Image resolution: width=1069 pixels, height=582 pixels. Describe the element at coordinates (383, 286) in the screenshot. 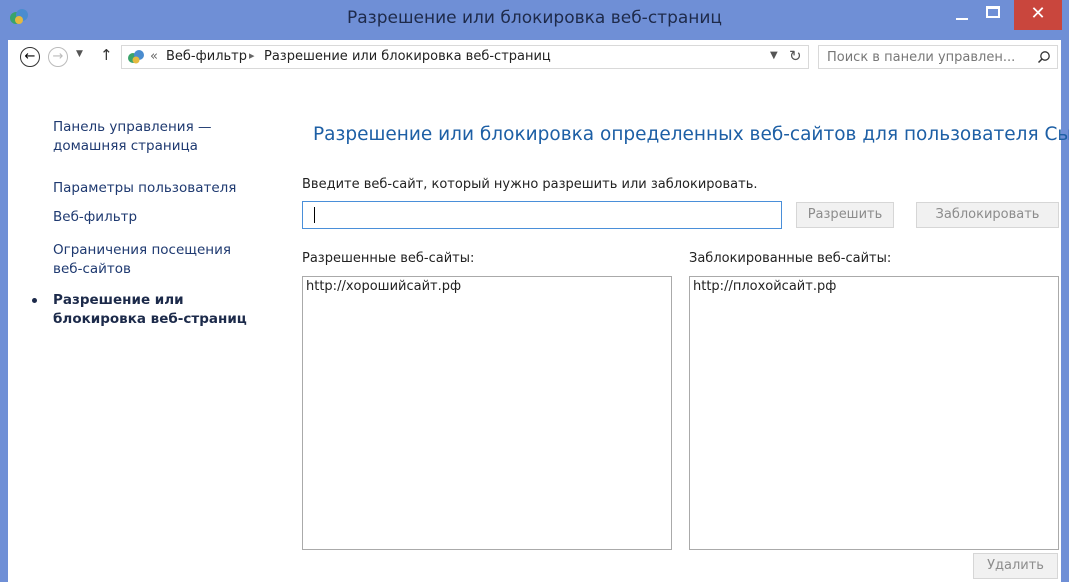

I see `list-item: http://хорошийсайт.рф` at that location.